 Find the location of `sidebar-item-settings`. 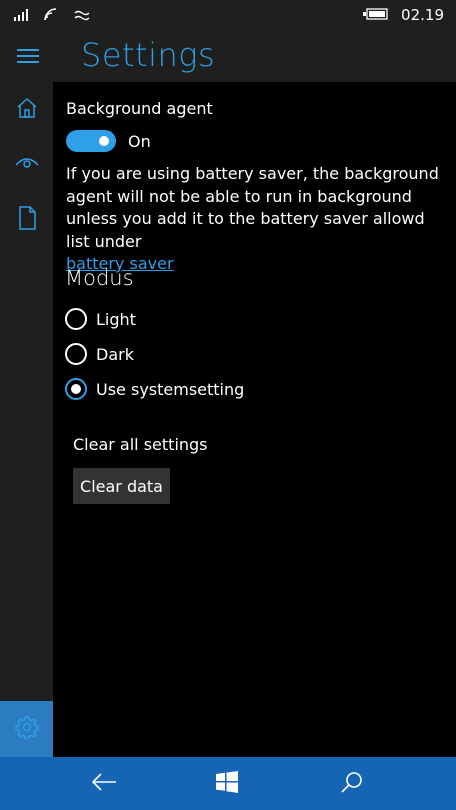

sidebar-item-settings is located at coordinates (26, 729).